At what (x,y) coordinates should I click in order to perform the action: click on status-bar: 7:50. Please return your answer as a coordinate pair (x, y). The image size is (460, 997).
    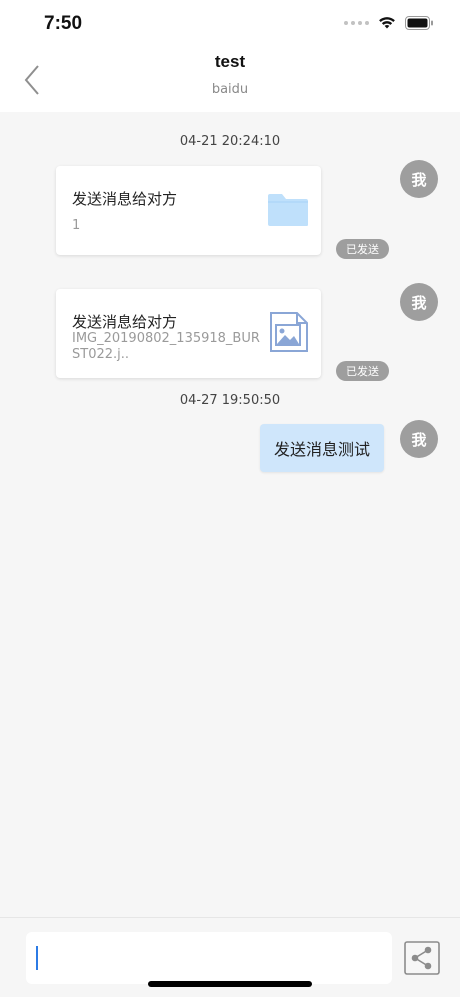
    Looking at the image, I should click on (230, 23).